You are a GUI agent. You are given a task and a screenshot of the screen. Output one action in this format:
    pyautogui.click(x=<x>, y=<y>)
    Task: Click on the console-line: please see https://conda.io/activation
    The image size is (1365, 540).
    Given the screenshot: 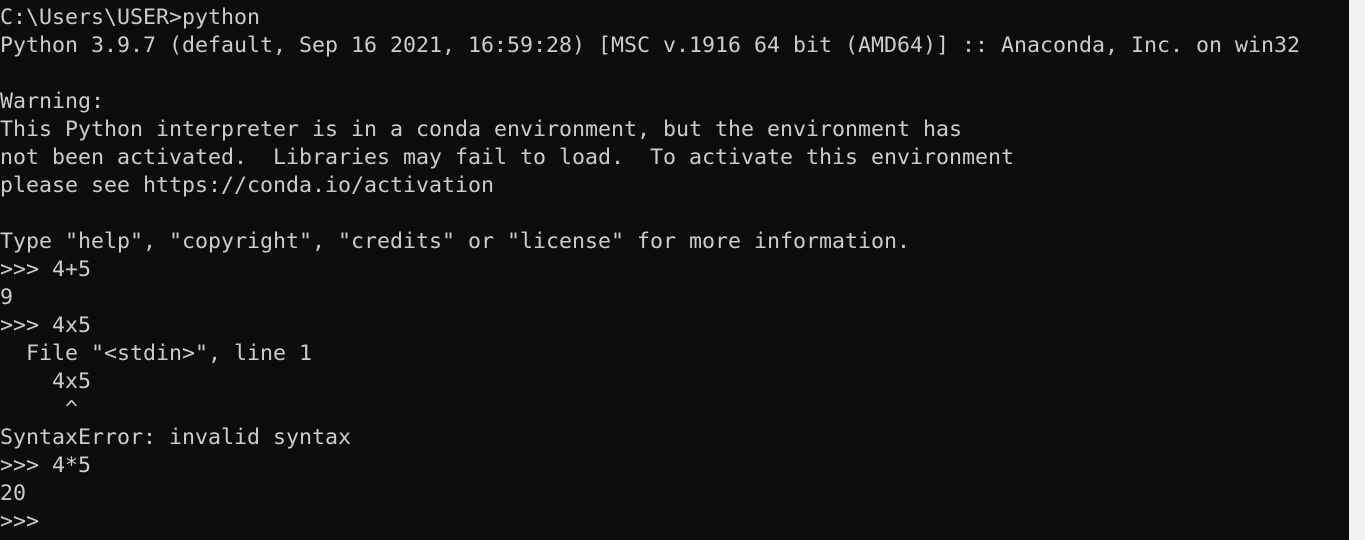 What is the action you would take?
    pyautogui.click(x=247, y=185)
    